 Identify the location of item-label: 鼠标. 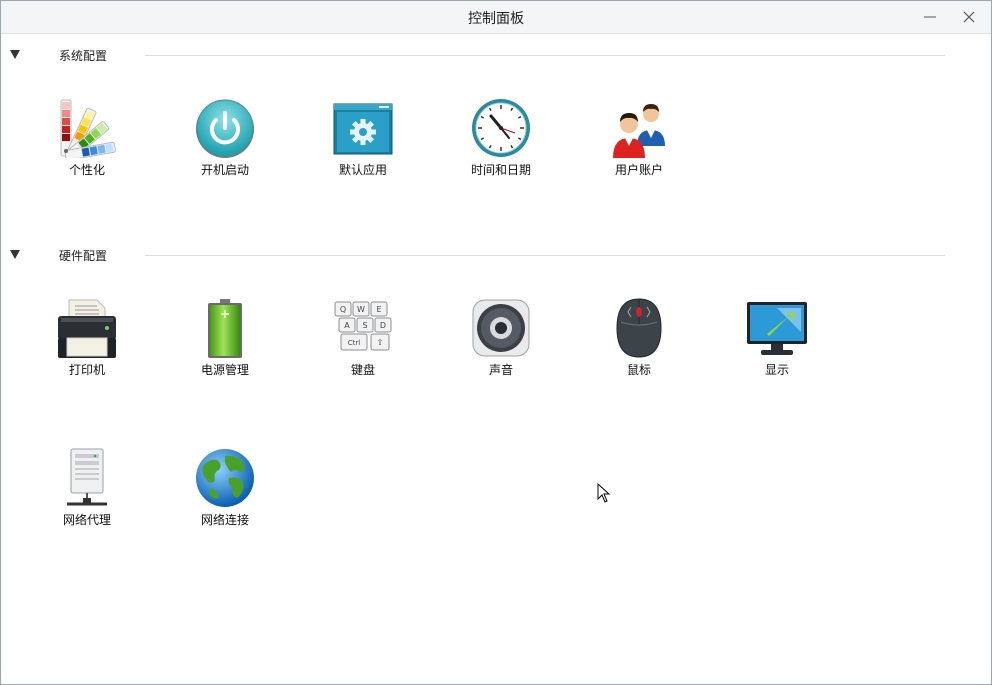
(638, 370).